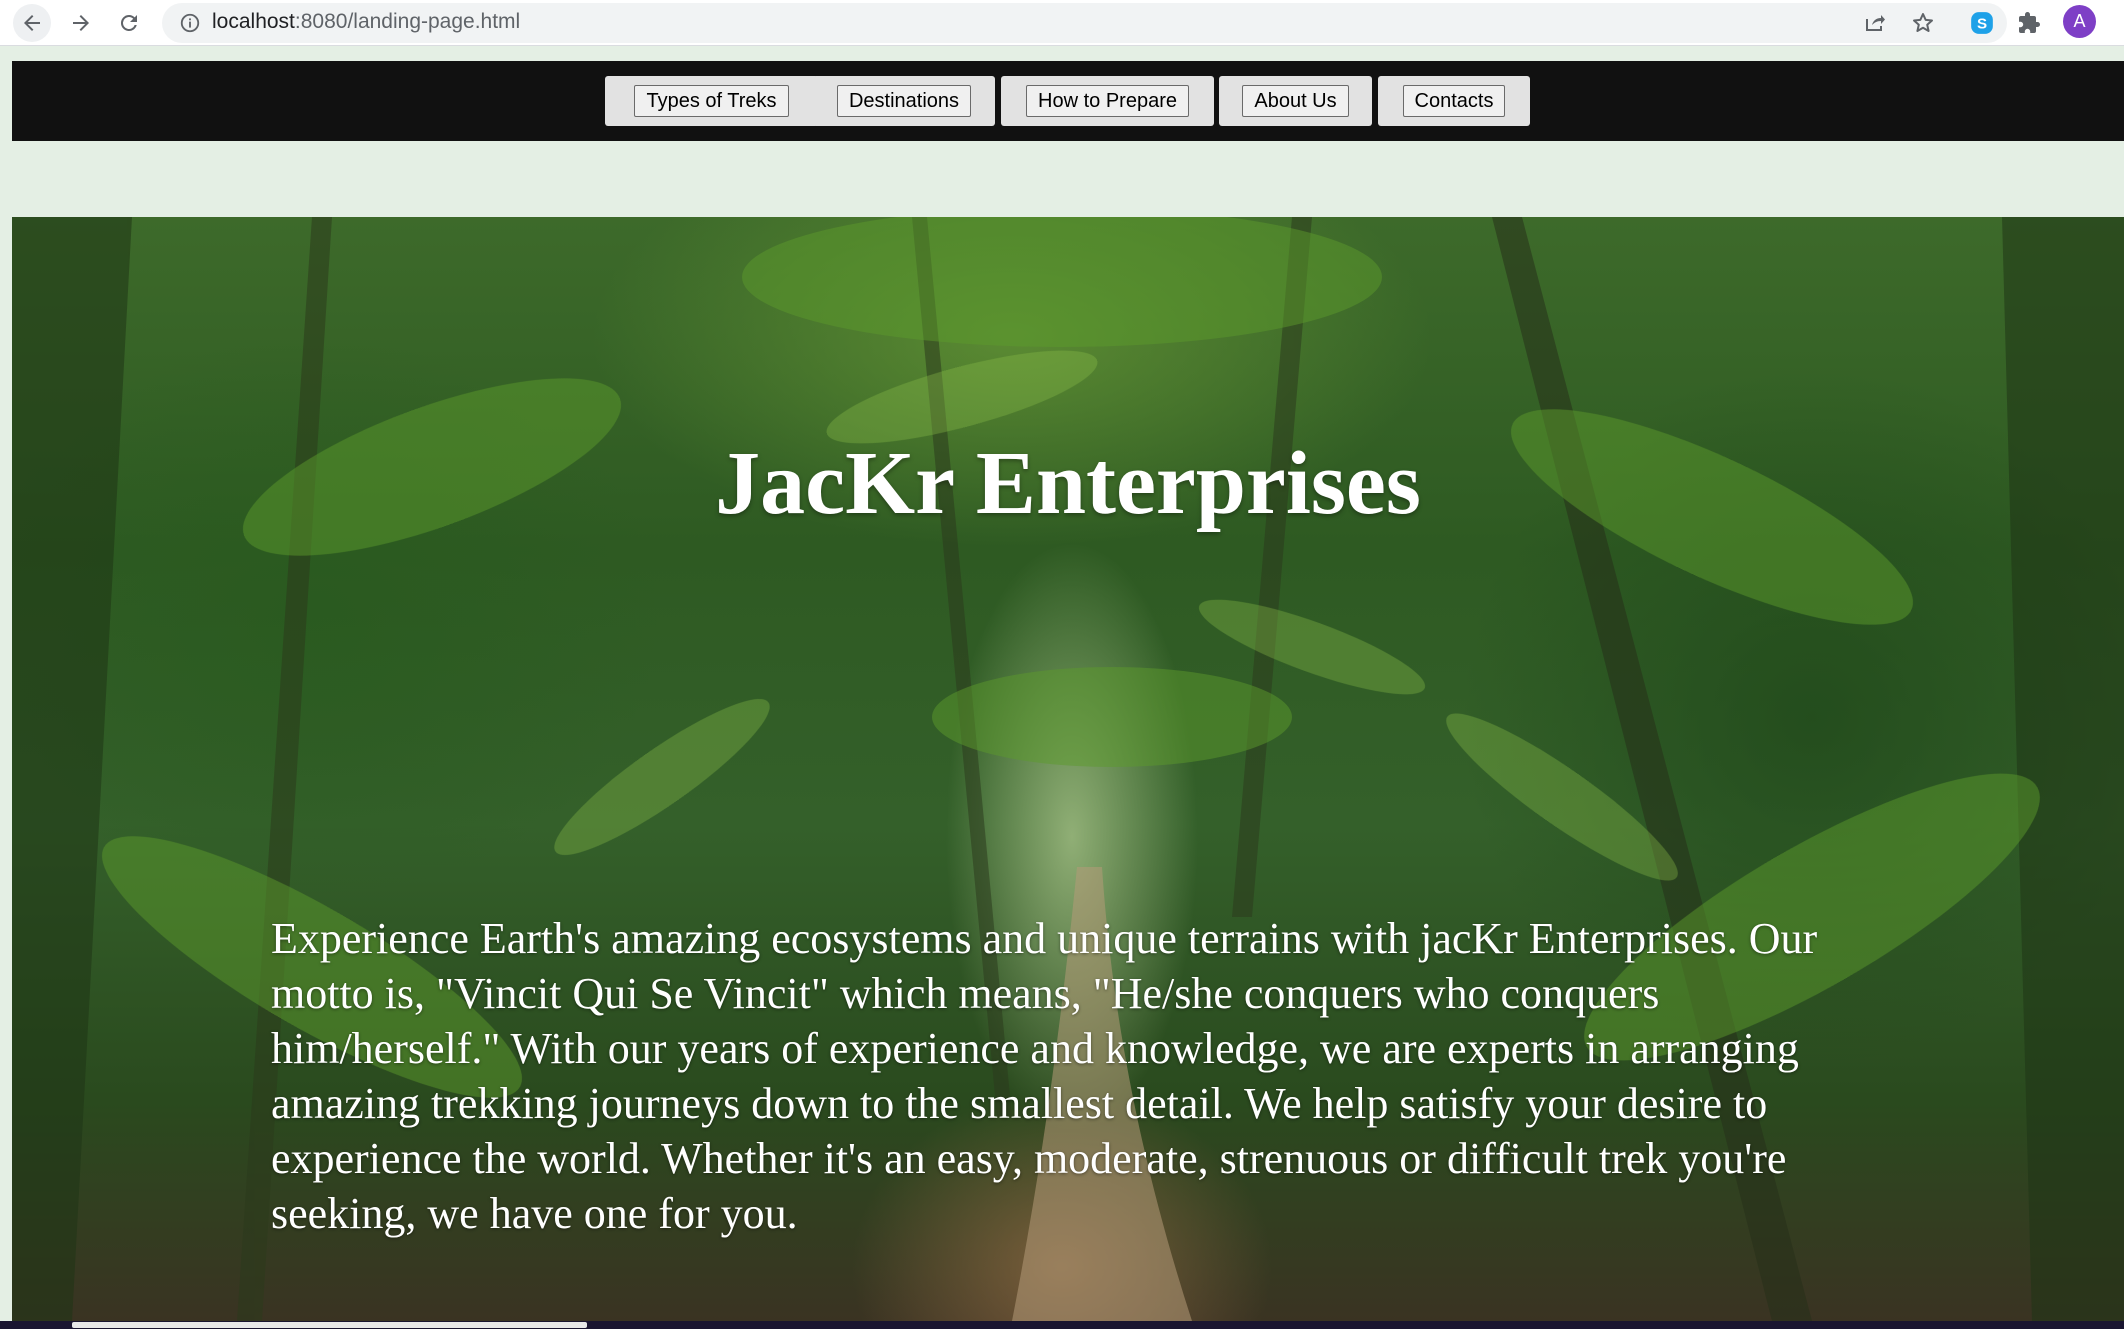 This screenshot has width=2124, height=1329. I want to click on about-us-button: About Us, so click(1295, 101).